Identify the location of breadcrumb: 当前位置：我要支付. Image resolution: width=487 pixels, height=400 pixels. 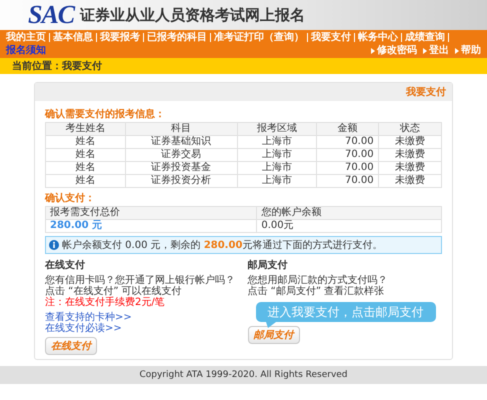
(57, 66).